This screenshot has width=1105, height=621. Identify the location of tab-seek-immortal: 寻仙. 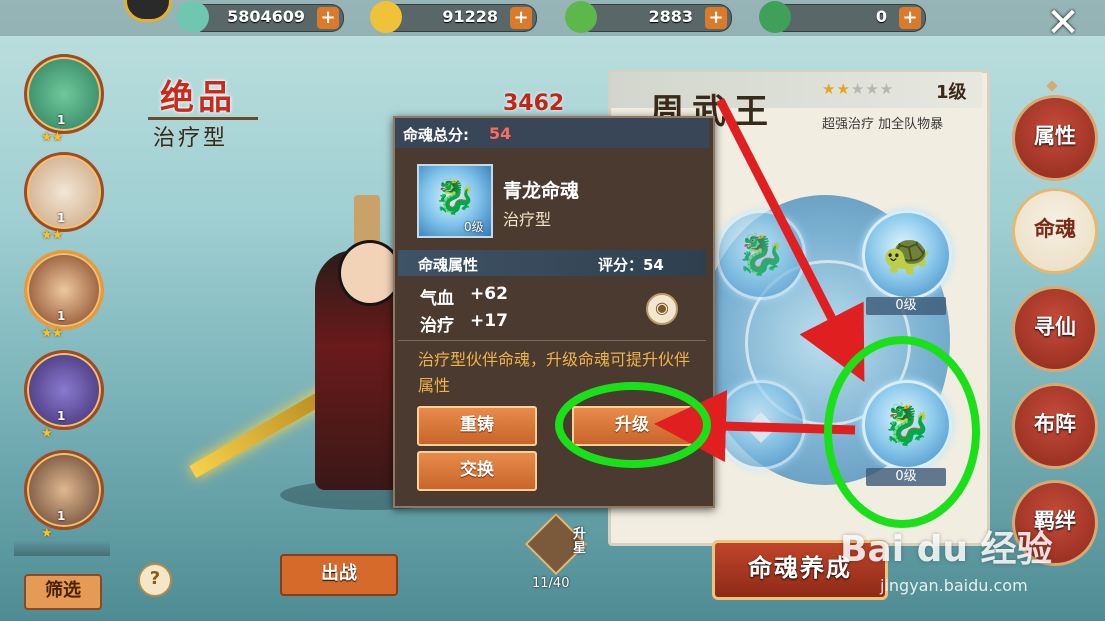
(1055, 329).